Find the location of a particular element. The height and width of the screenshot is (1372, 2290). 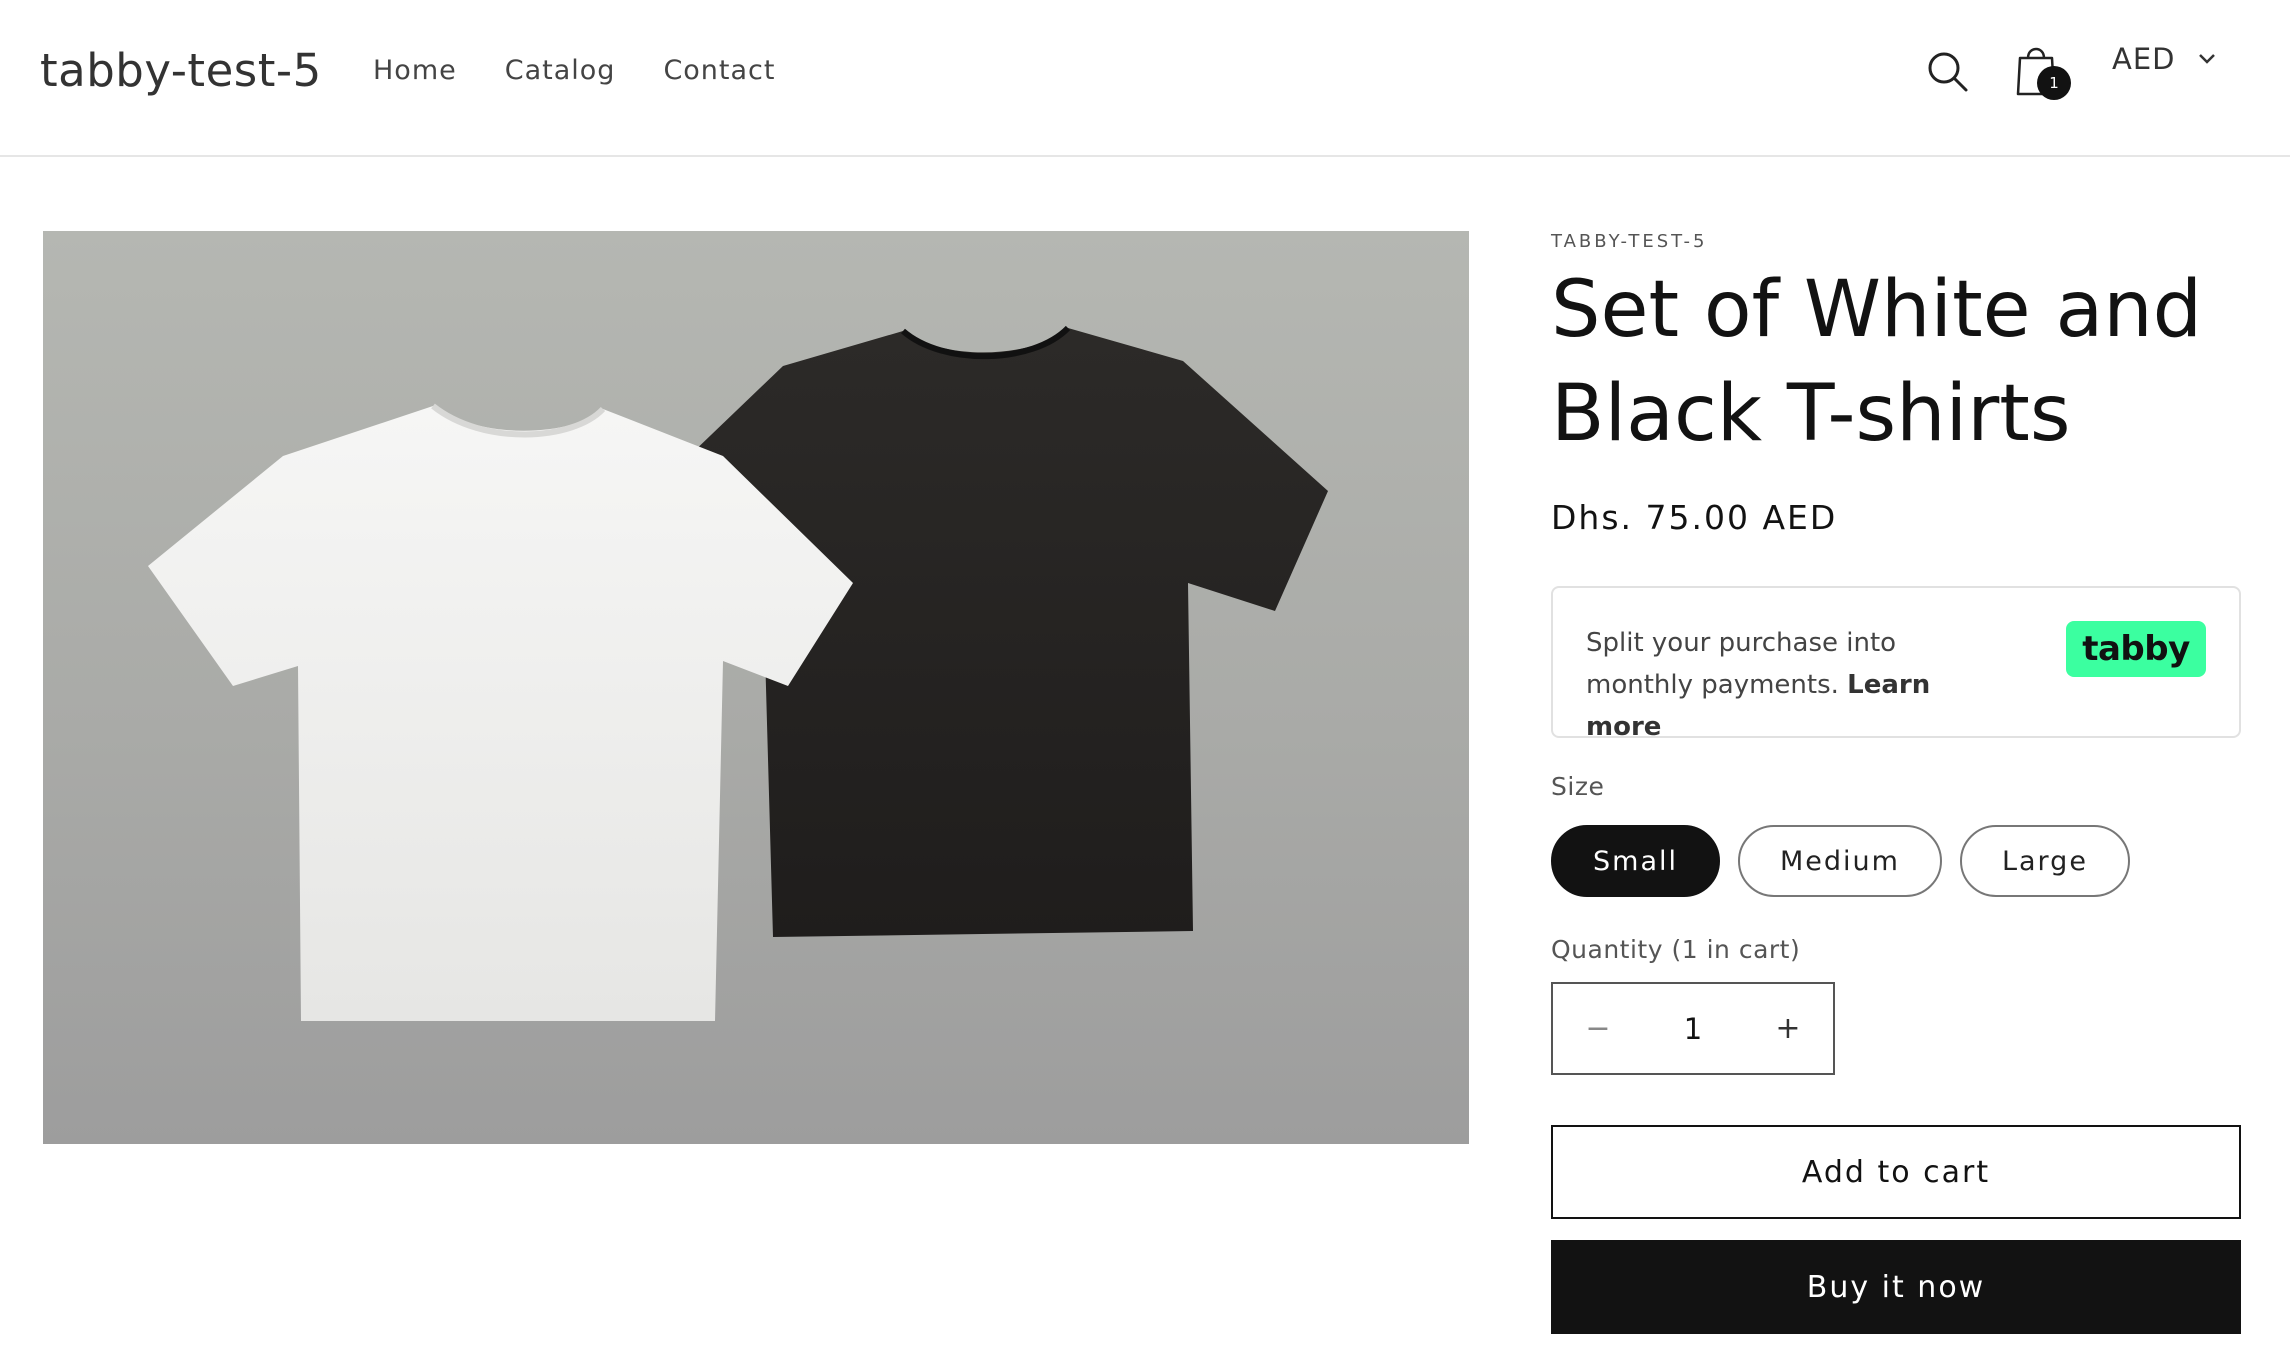

nav-home: Home is located at coordinates (415, 70).